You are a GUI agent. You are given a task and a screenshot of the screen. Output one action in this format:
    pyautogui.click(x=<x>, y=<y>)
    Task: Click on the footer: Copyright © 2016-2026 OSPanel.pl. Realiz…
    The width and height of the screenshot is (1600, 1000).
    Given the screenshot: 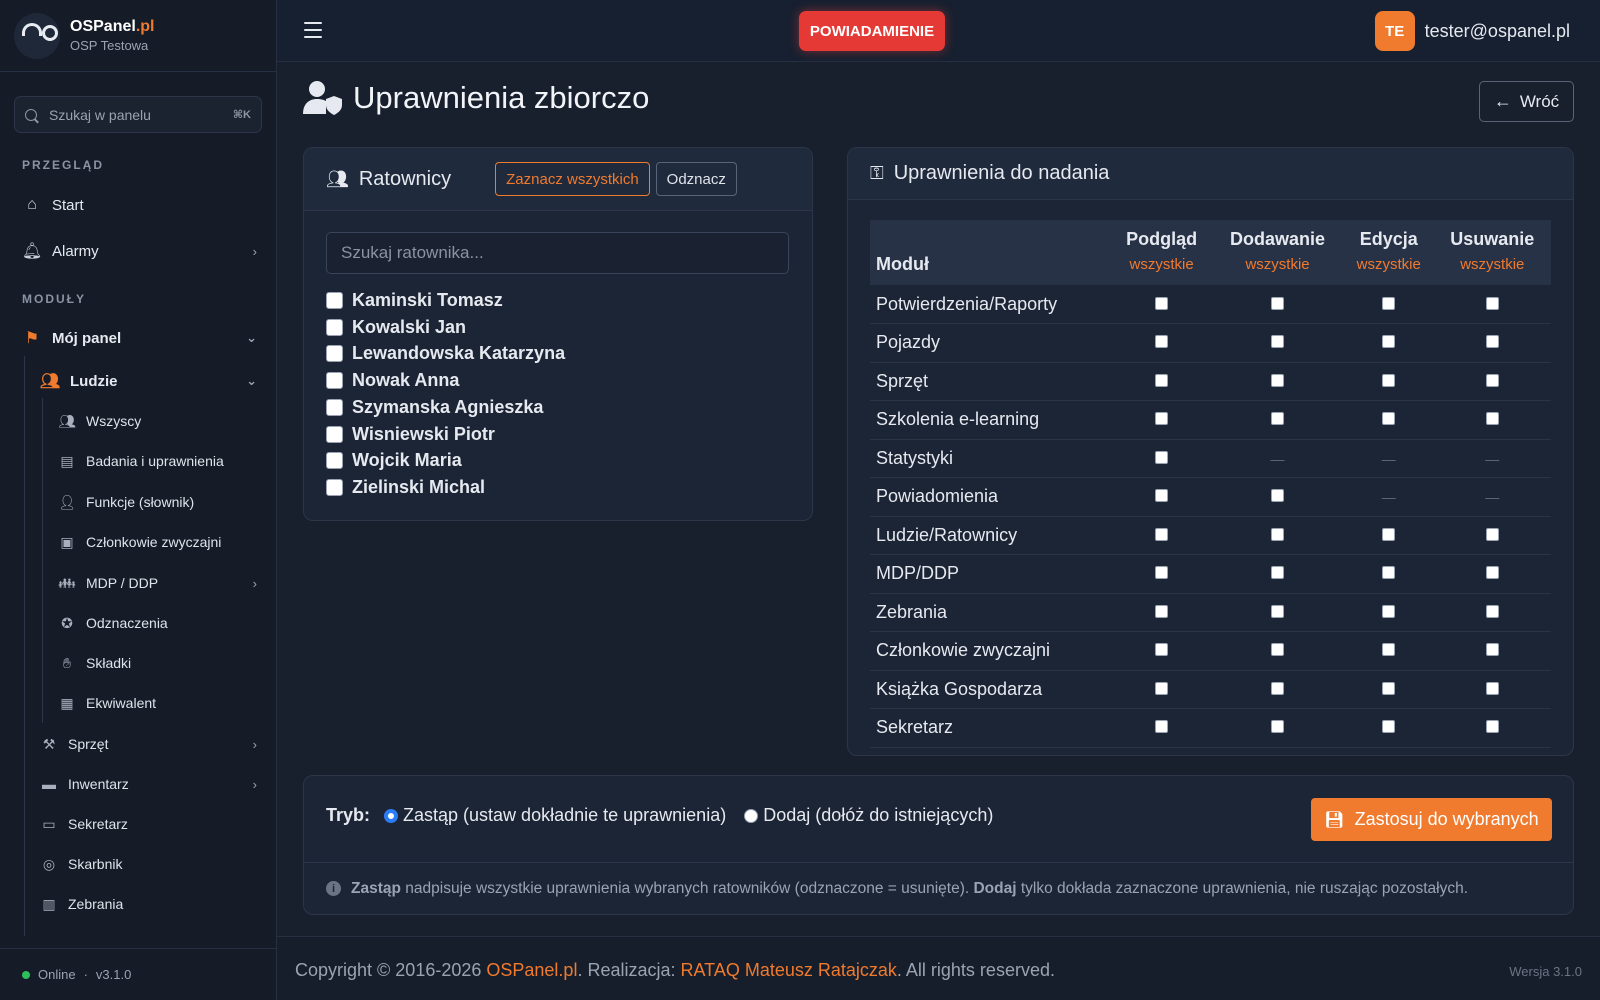 What is the action you would take?
    pyautogui.click(x=938, y=968)
    